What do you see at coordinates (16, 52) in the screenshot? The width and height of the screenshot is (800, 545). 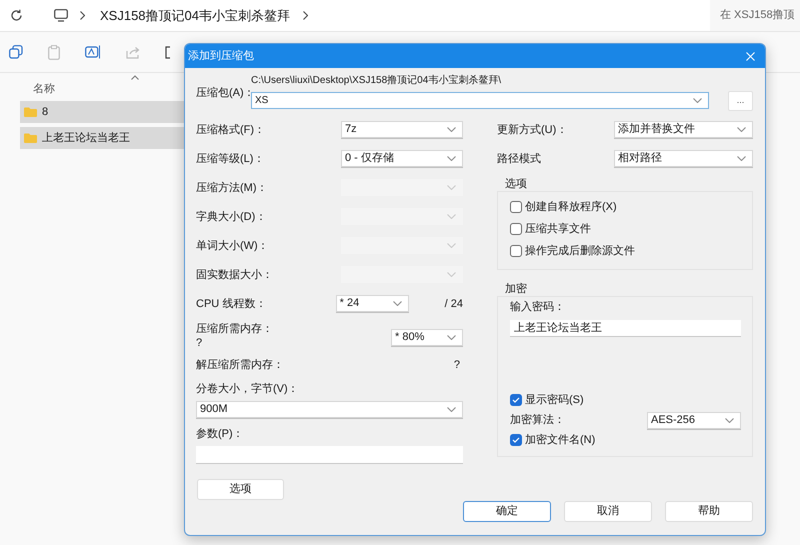 I see `copy-icon` at bounding box center [16, 52].